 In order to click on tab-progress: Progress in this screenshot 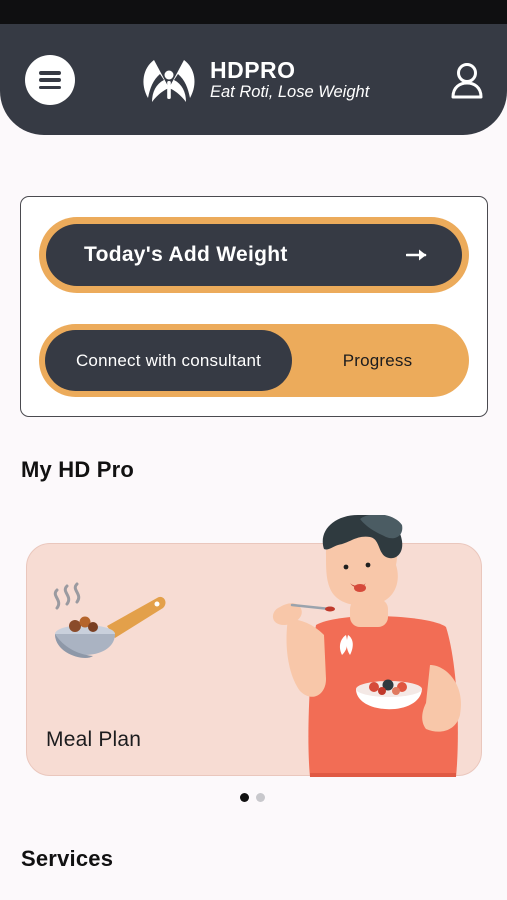, I will do `click(377, 360)`.